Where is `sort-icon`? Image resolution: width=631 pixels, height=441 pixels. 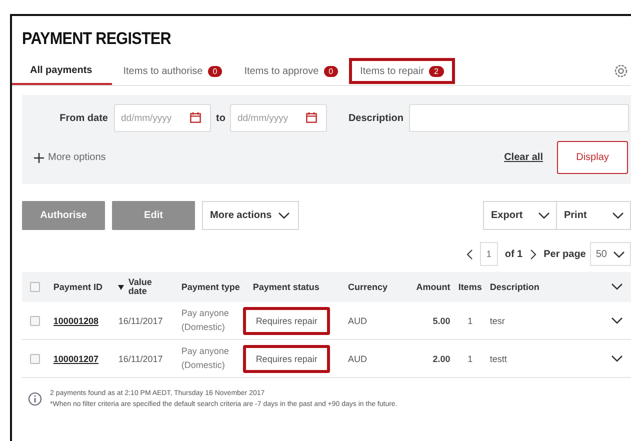 sort-icon is located at coordinates (121, 287).